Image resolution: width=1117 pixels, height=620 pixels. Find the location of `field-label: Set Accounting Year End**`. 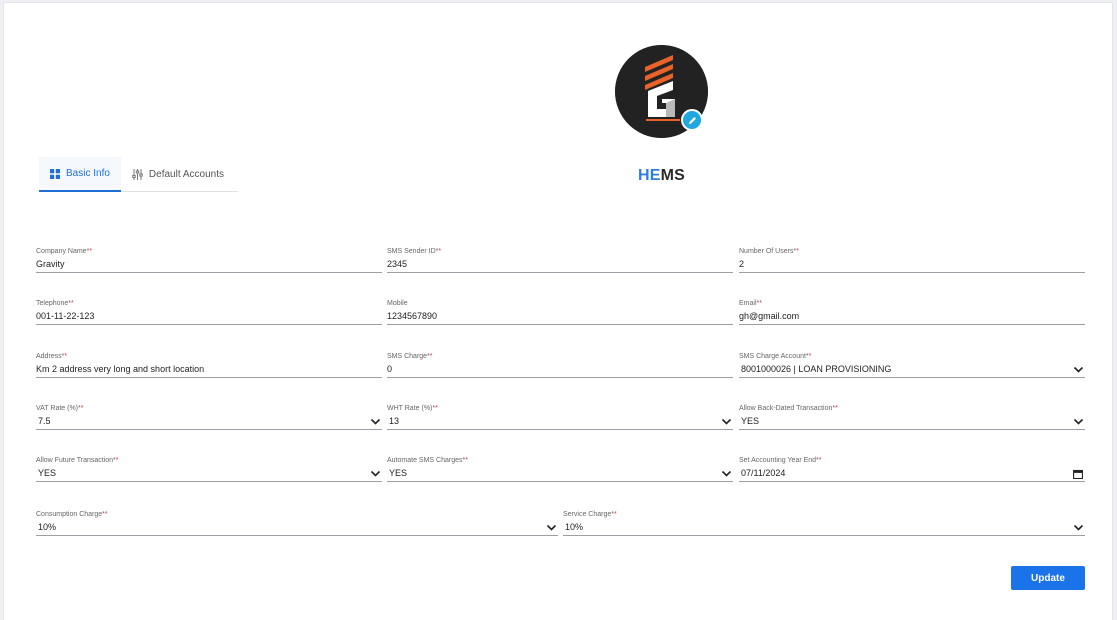

field-label: Set Accounting Year End** is located at coordinates (780, 460).